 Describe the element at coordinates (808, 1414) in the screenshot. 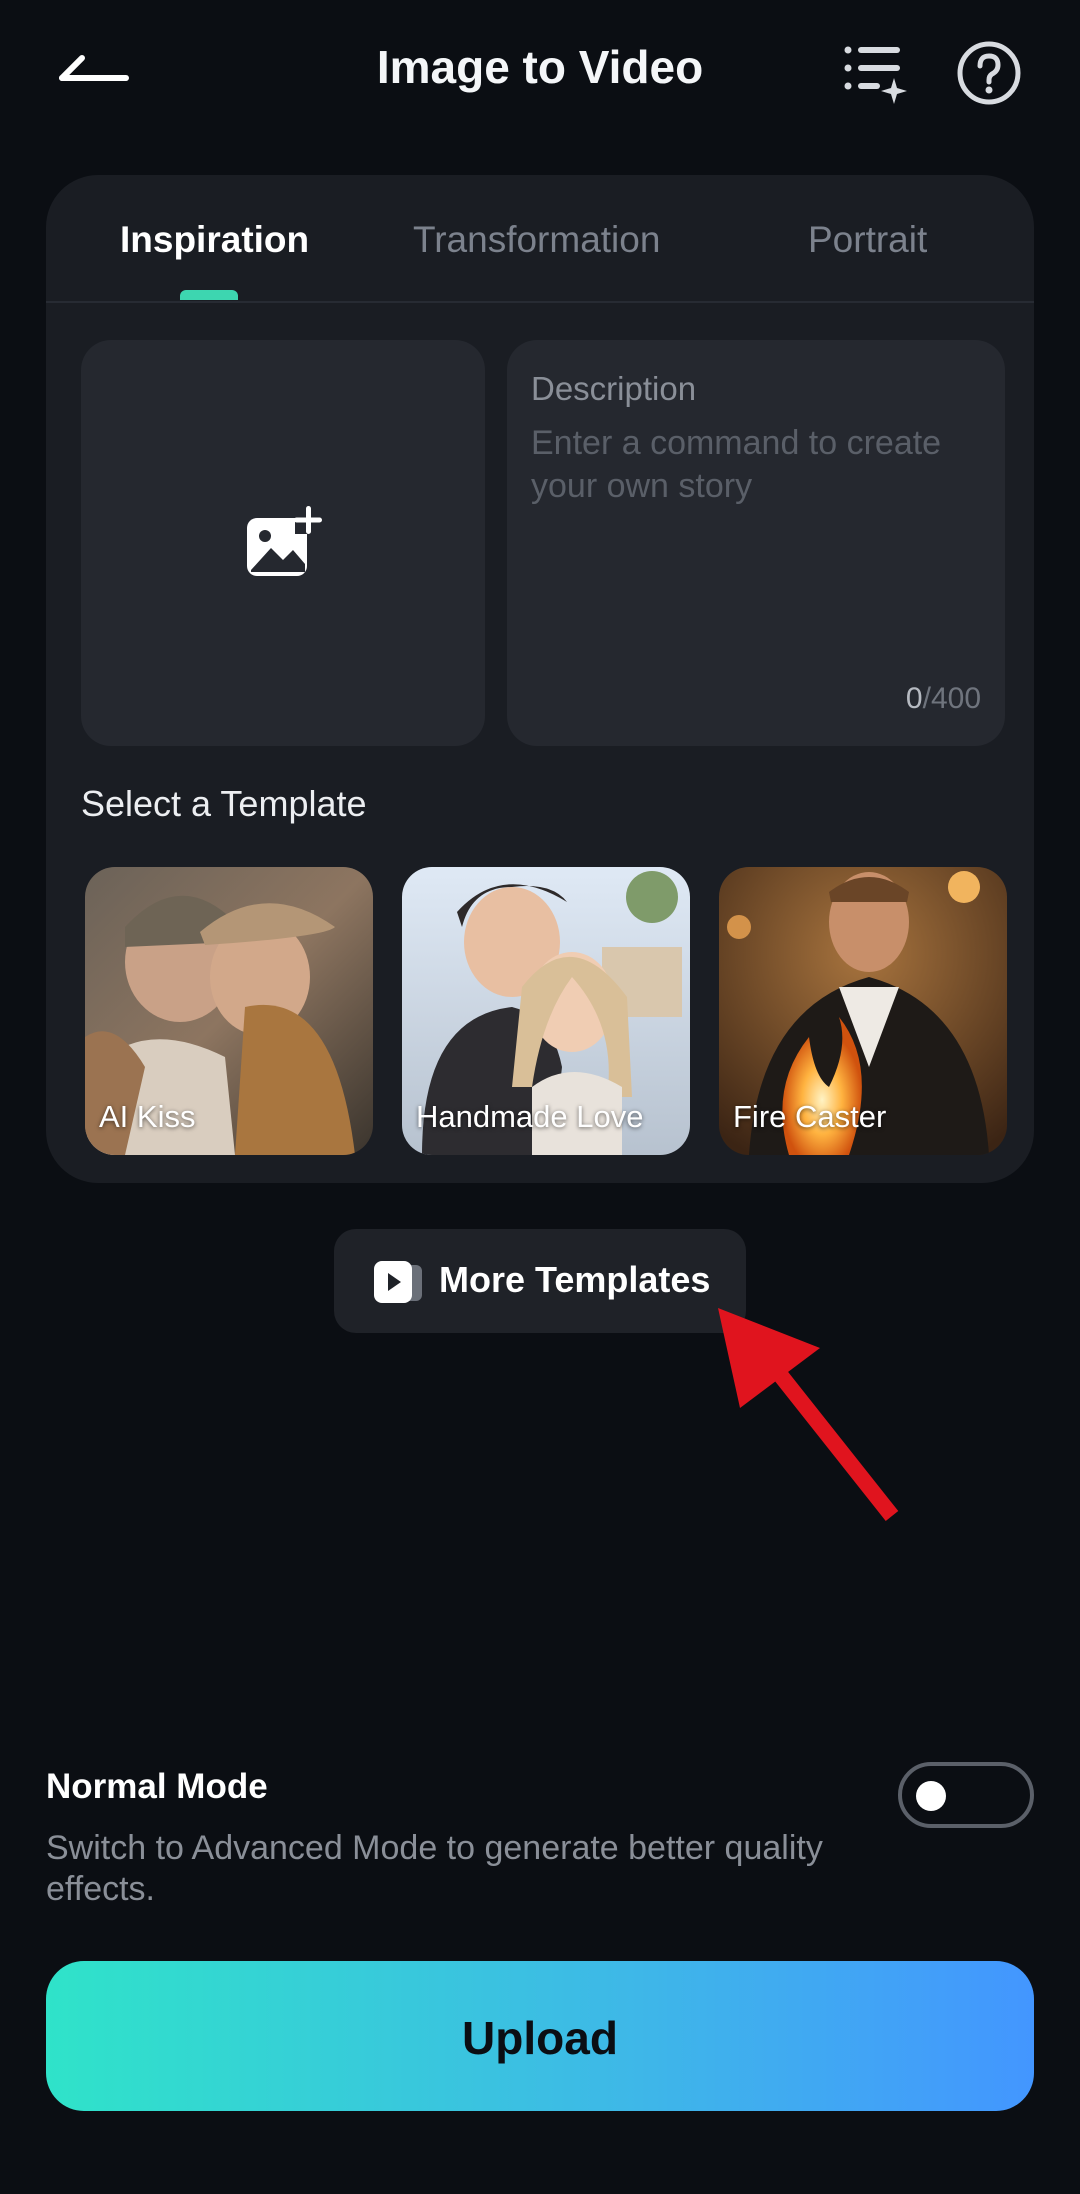

I see `red-pointer-arrow-icon` at that location.